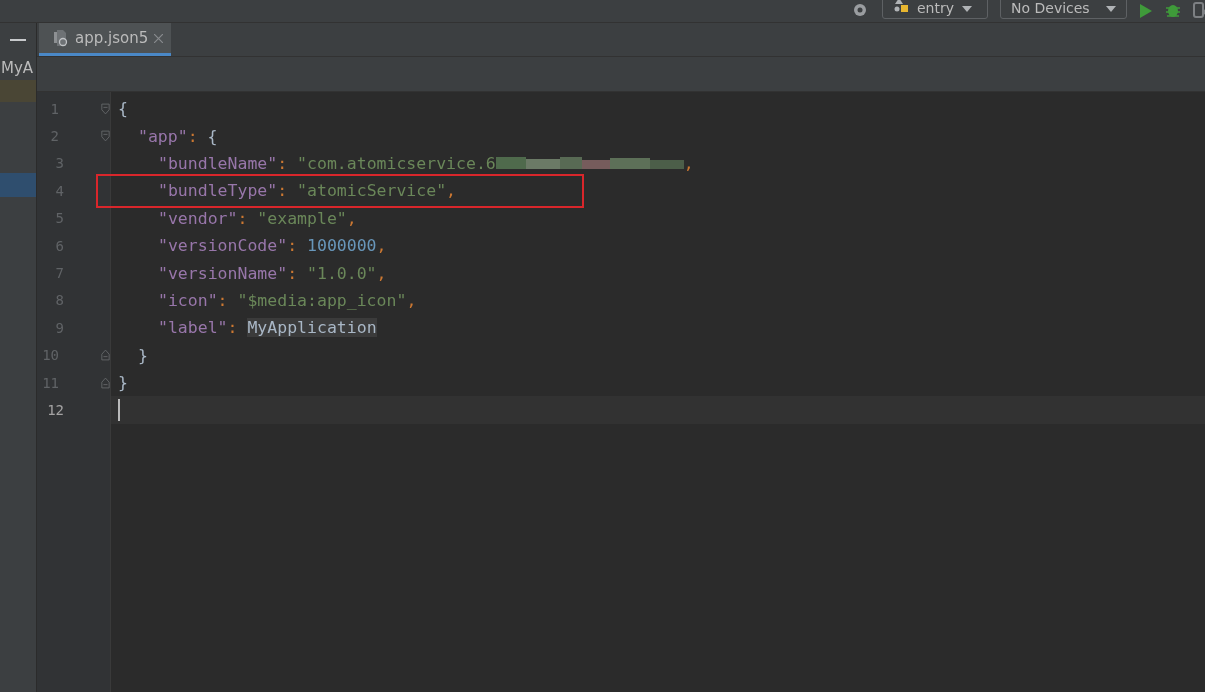 The width and height of the screenshot is (1205, 692). What do you see at coordinates (198, 218) in the screenshot?
I see `json-key: "vendor"` at bounding box center [198, 218].